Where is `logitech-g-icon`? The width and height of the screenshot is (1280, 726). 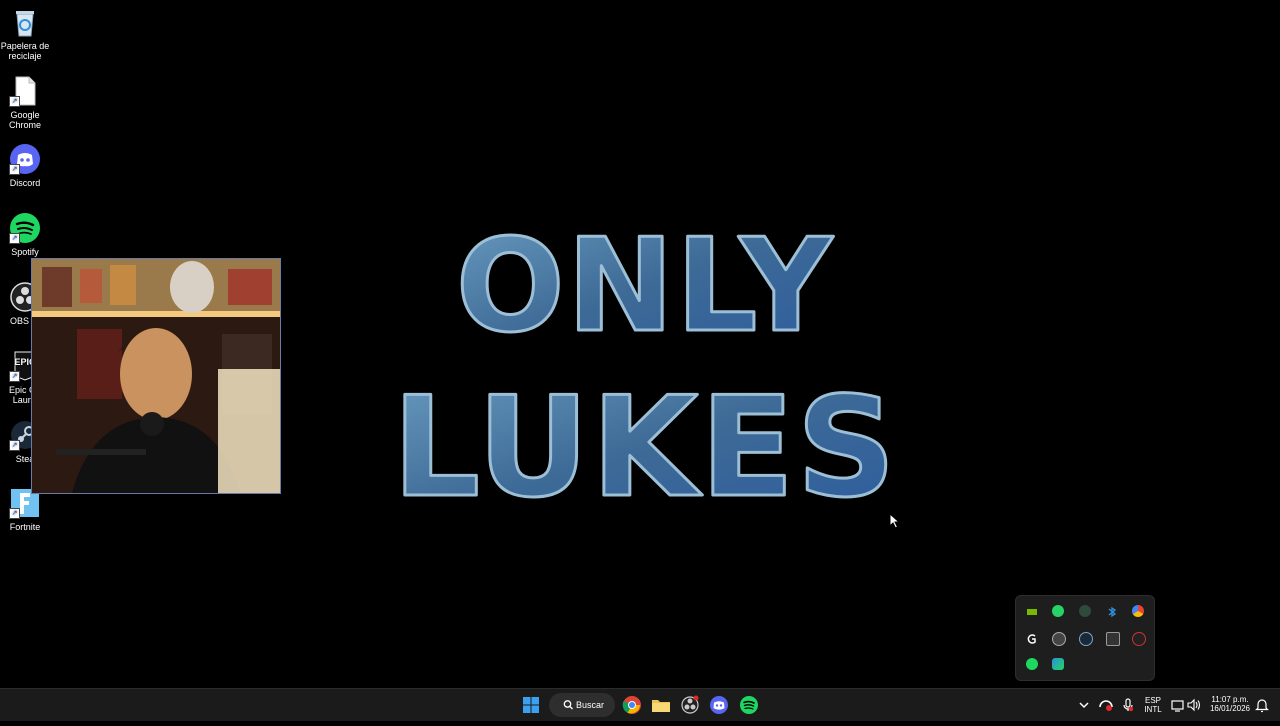 logitech-g-icon is located at coordinates (1032, 638).